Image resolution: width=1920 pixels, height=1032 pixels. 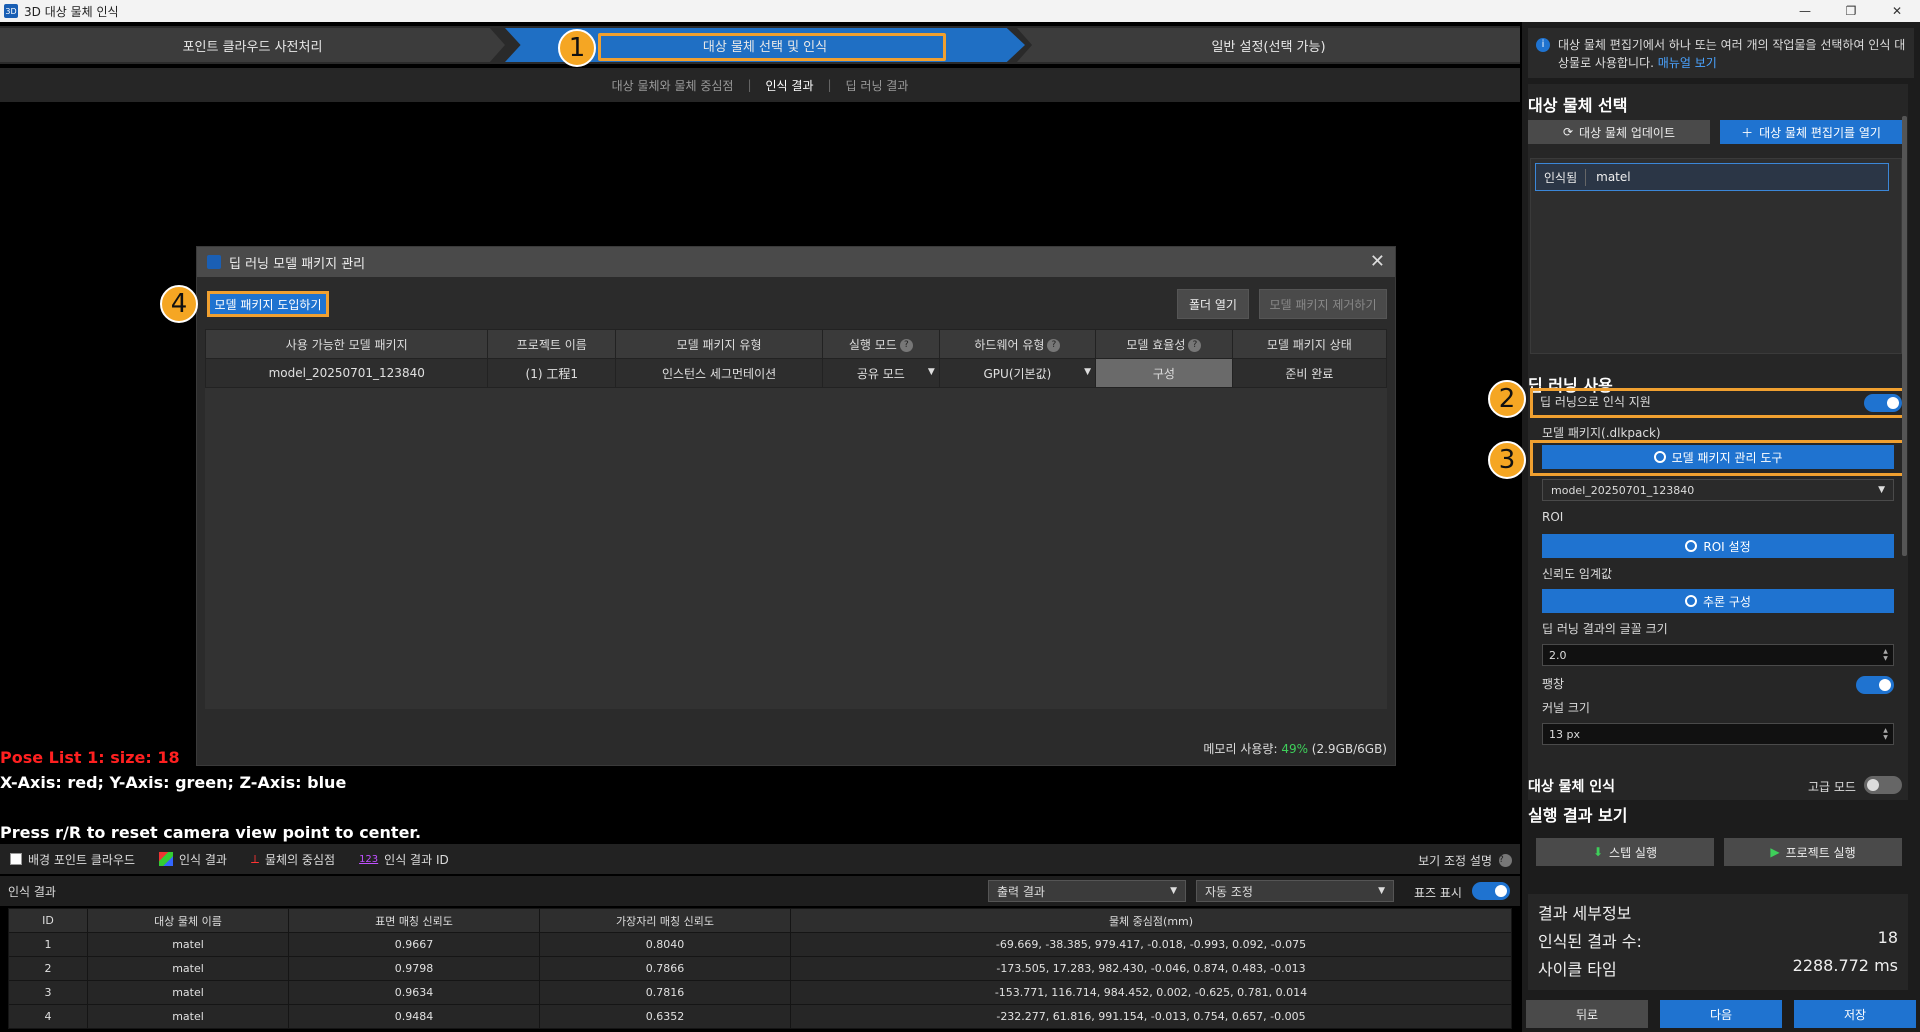 I want to click on object-name: matel, so click(x=1613, y=177).